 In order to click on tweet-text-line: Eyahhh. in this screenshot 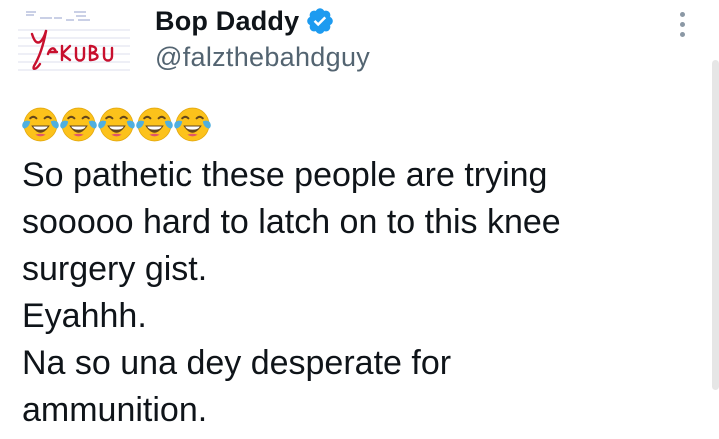, I will do `click(84, 316)`.